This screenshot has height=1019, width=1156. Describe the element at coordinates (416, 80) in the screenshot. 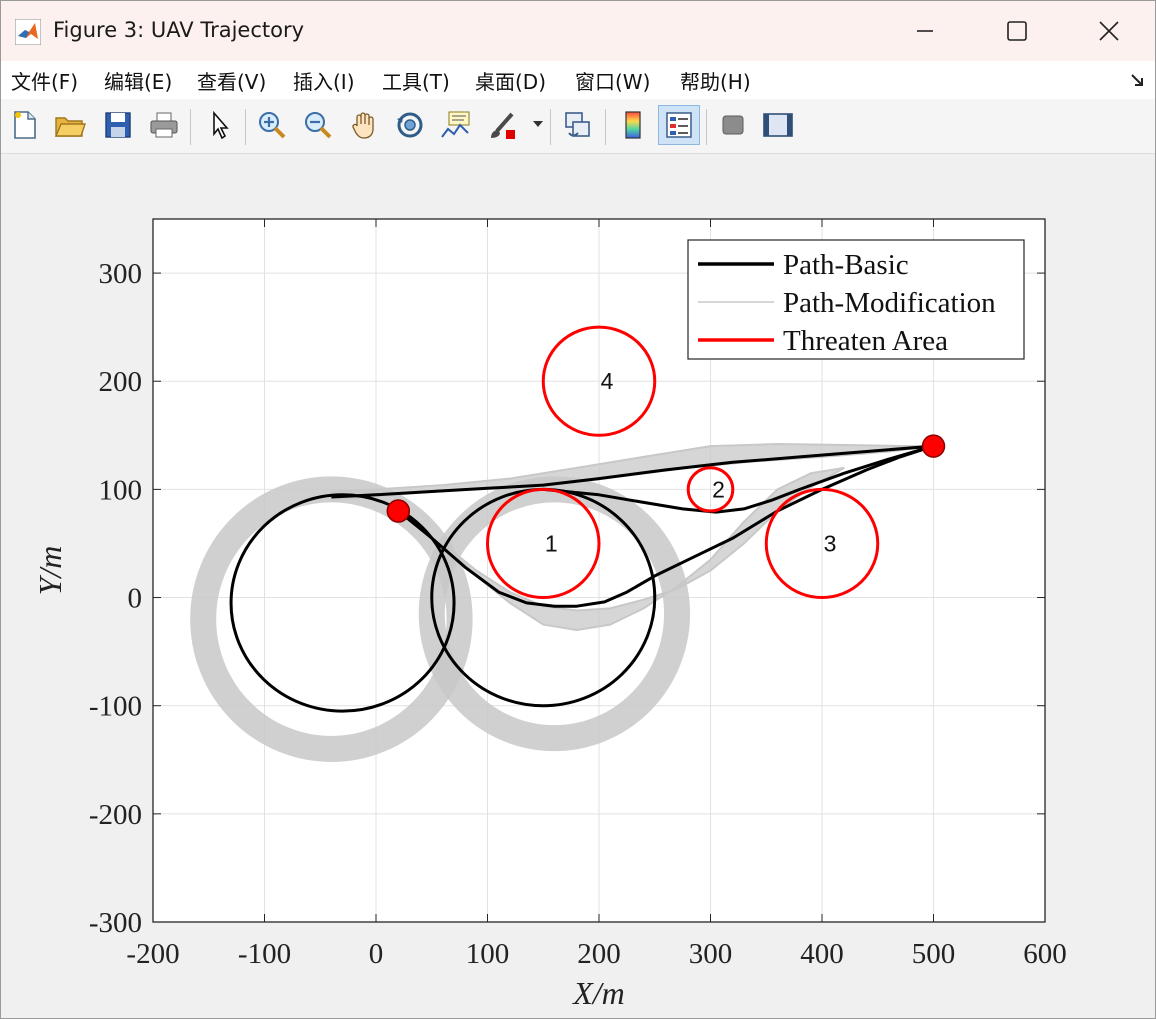

I see `menu-item-4: 工具(T)` at that location.